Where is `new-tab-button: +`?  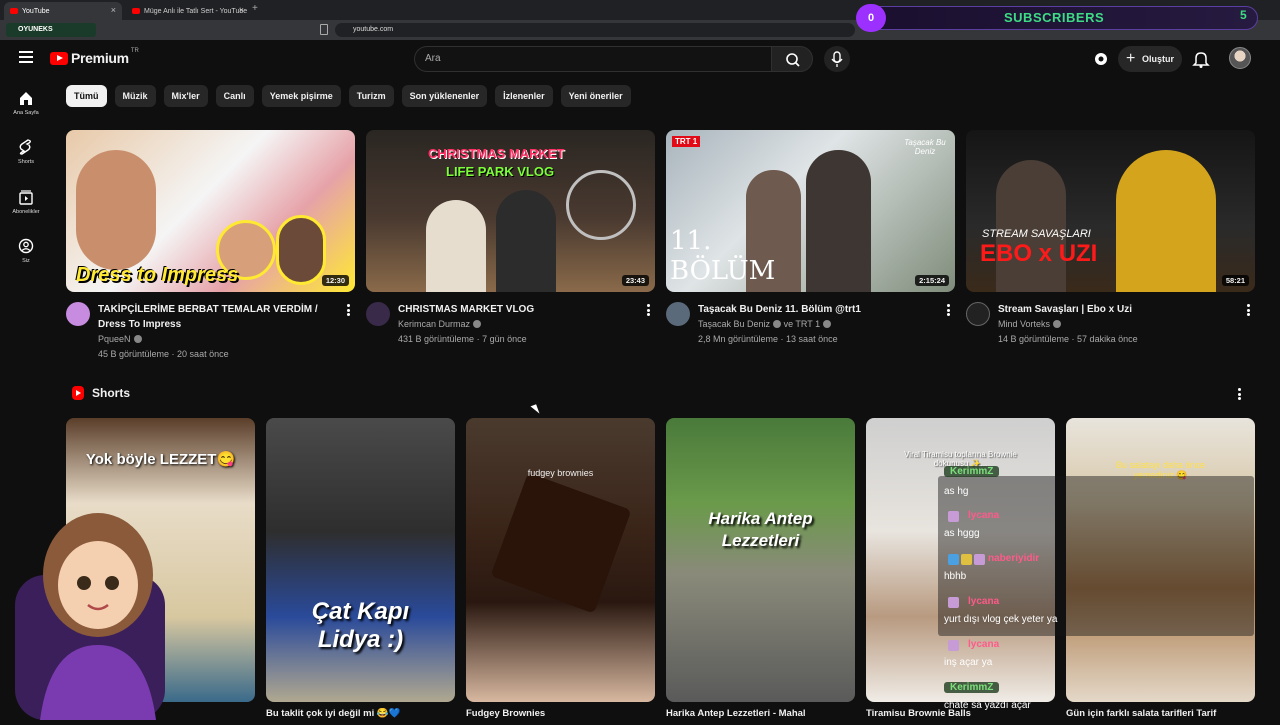
new-tab-button: + is located at coordinates (255, 8).